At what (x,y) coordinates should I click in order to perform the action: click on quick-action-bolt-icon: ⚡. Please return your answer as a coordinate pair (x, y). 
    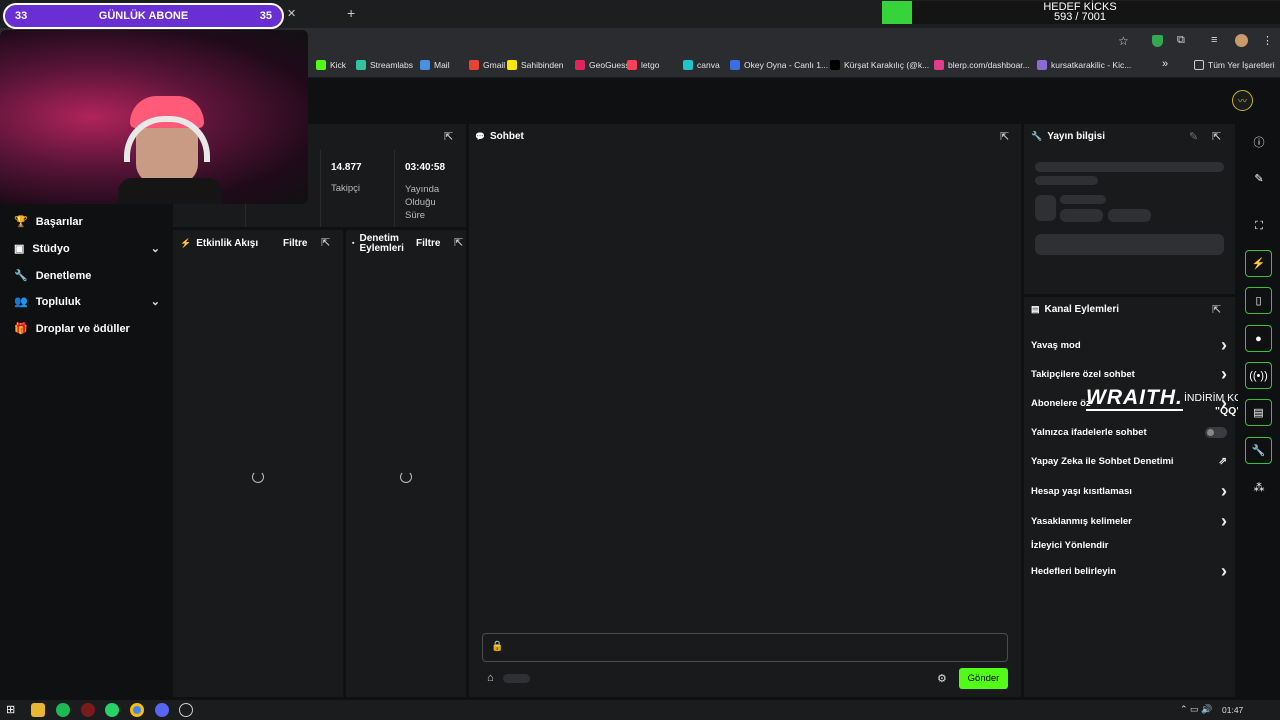
    Looking at the image, I should click on (1258, 263).